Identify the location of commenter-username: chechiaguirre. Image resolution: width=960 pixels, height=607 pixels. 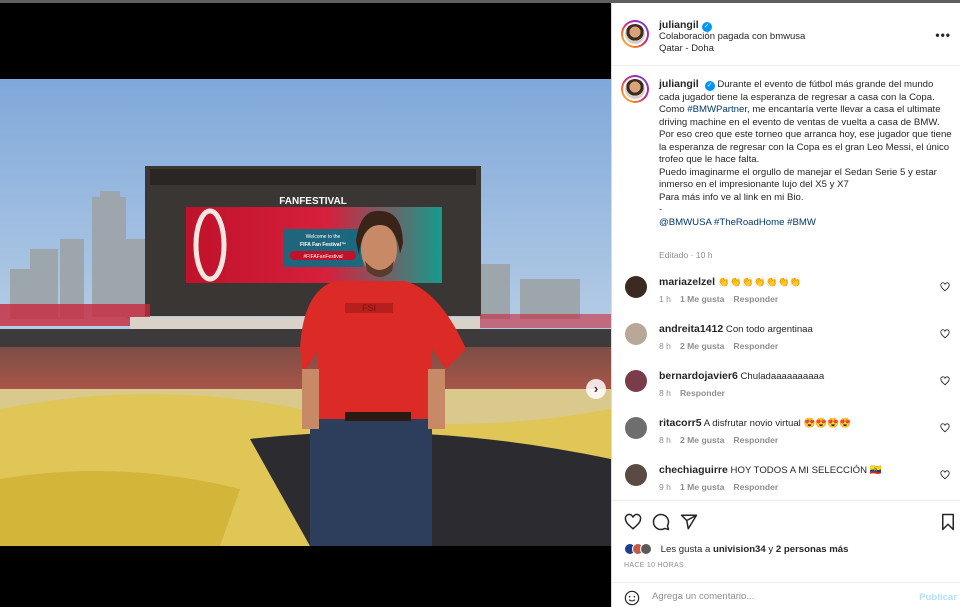
(693, 470).